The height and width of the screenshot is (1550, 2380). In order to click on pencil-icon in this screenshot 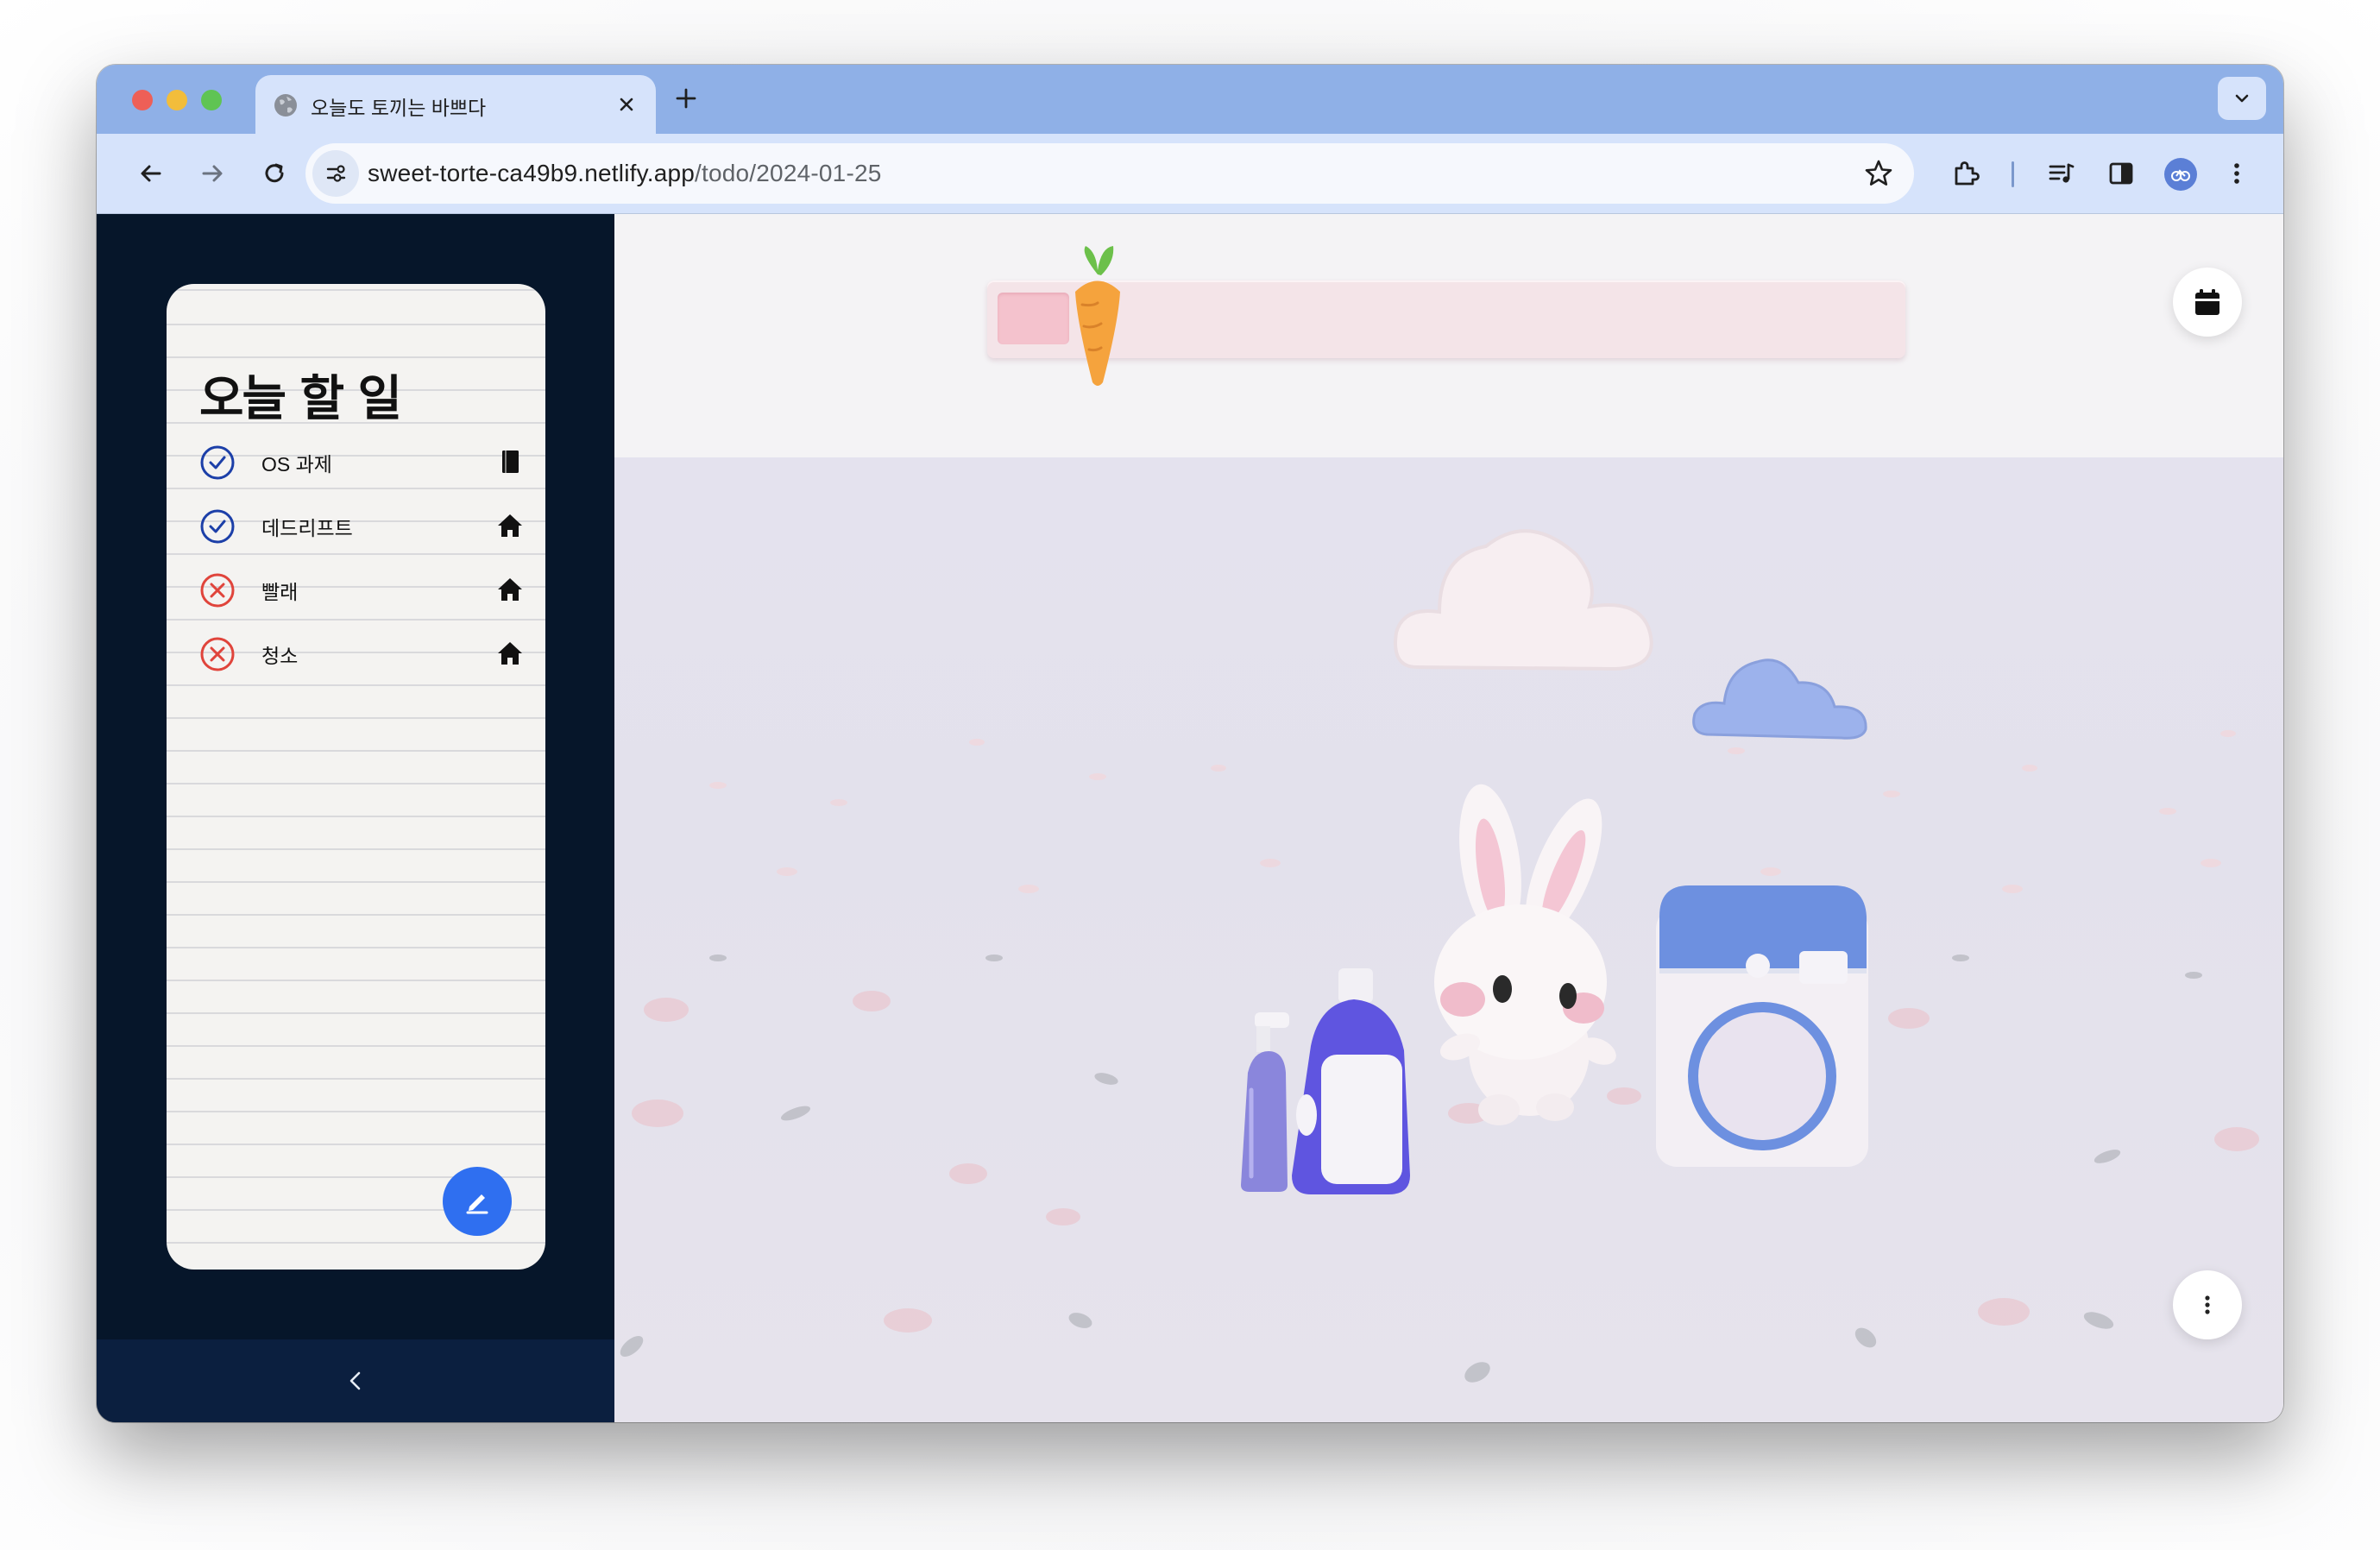, I will do `click(477, 1204)`.